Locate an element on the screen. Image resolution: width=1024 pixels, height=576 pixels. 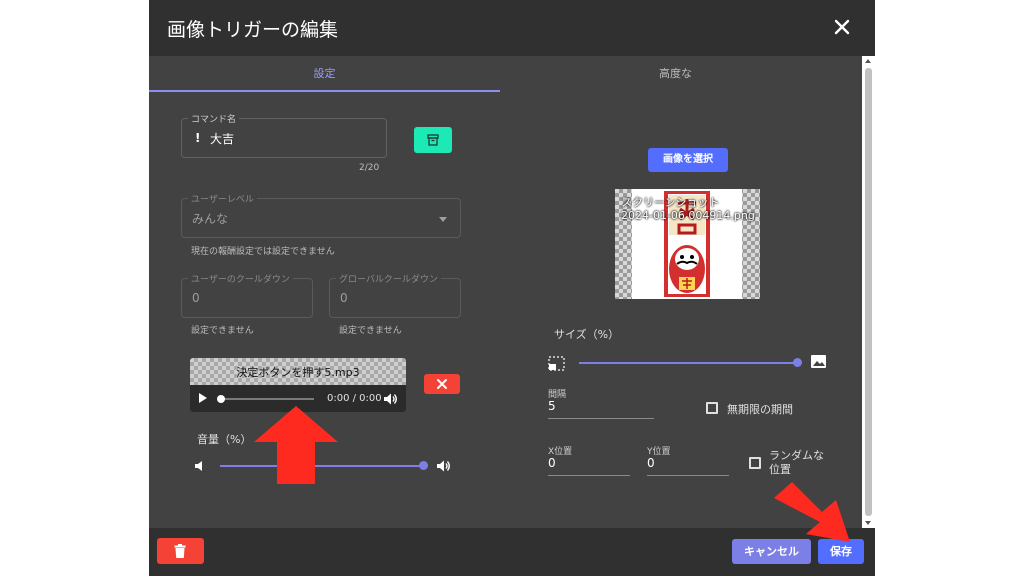
audio-seek-knob is located at coordinates (221, 399).